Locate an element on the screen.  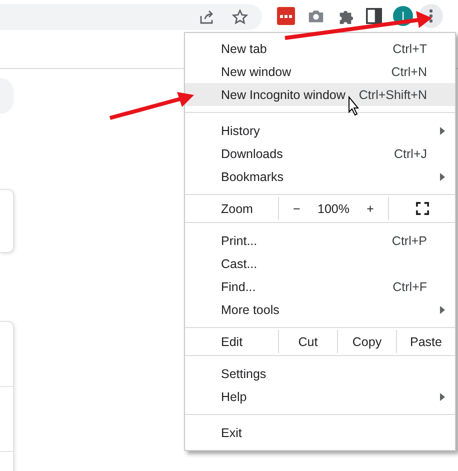
menu-item-label: New window is located at coordinates (256, 71).